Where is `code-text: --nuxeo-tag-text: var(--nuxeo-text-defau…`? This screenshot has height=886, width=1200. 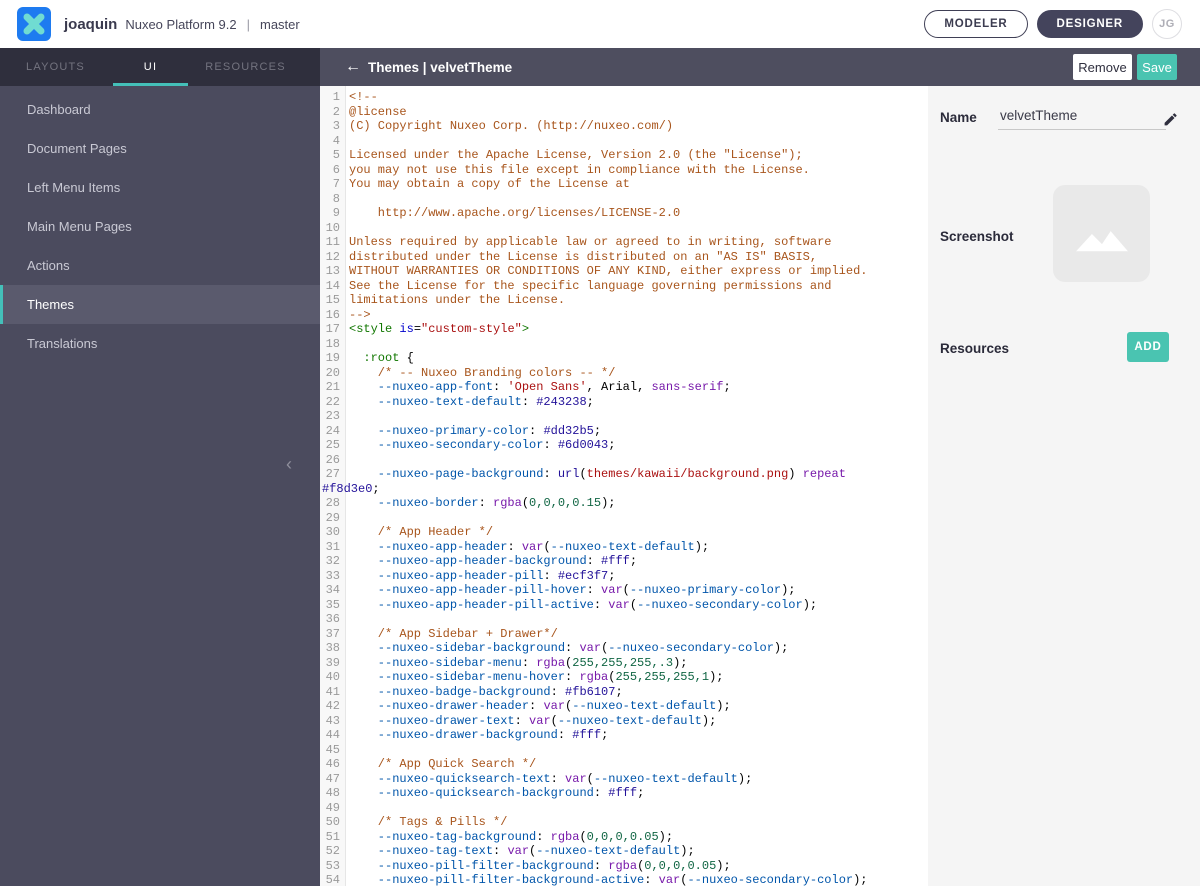 code-text: --nuxeo-tag-text: var(--nuxeo-text-defau… is located at coordinates (520, 851).